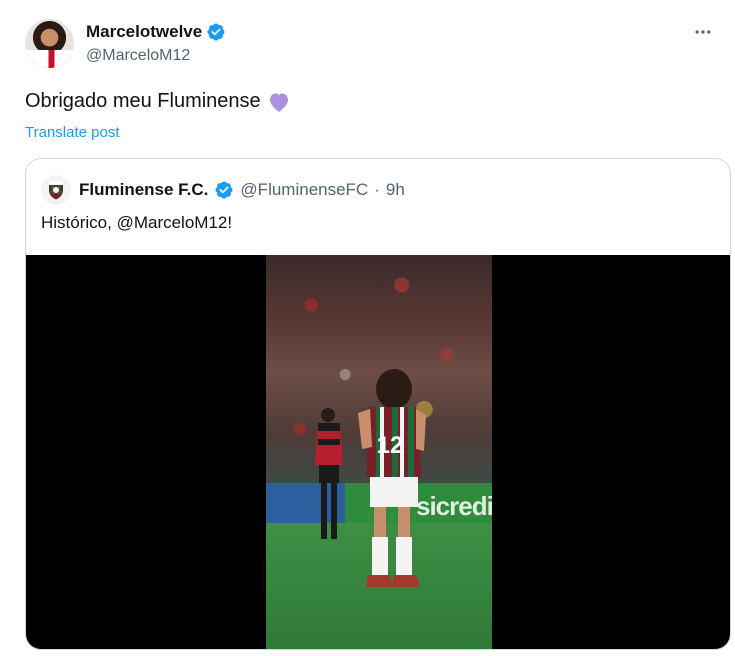  Describe the element at coordinates (392, 478) in the screenshot. I see `main-player-figure: 12` at that location.